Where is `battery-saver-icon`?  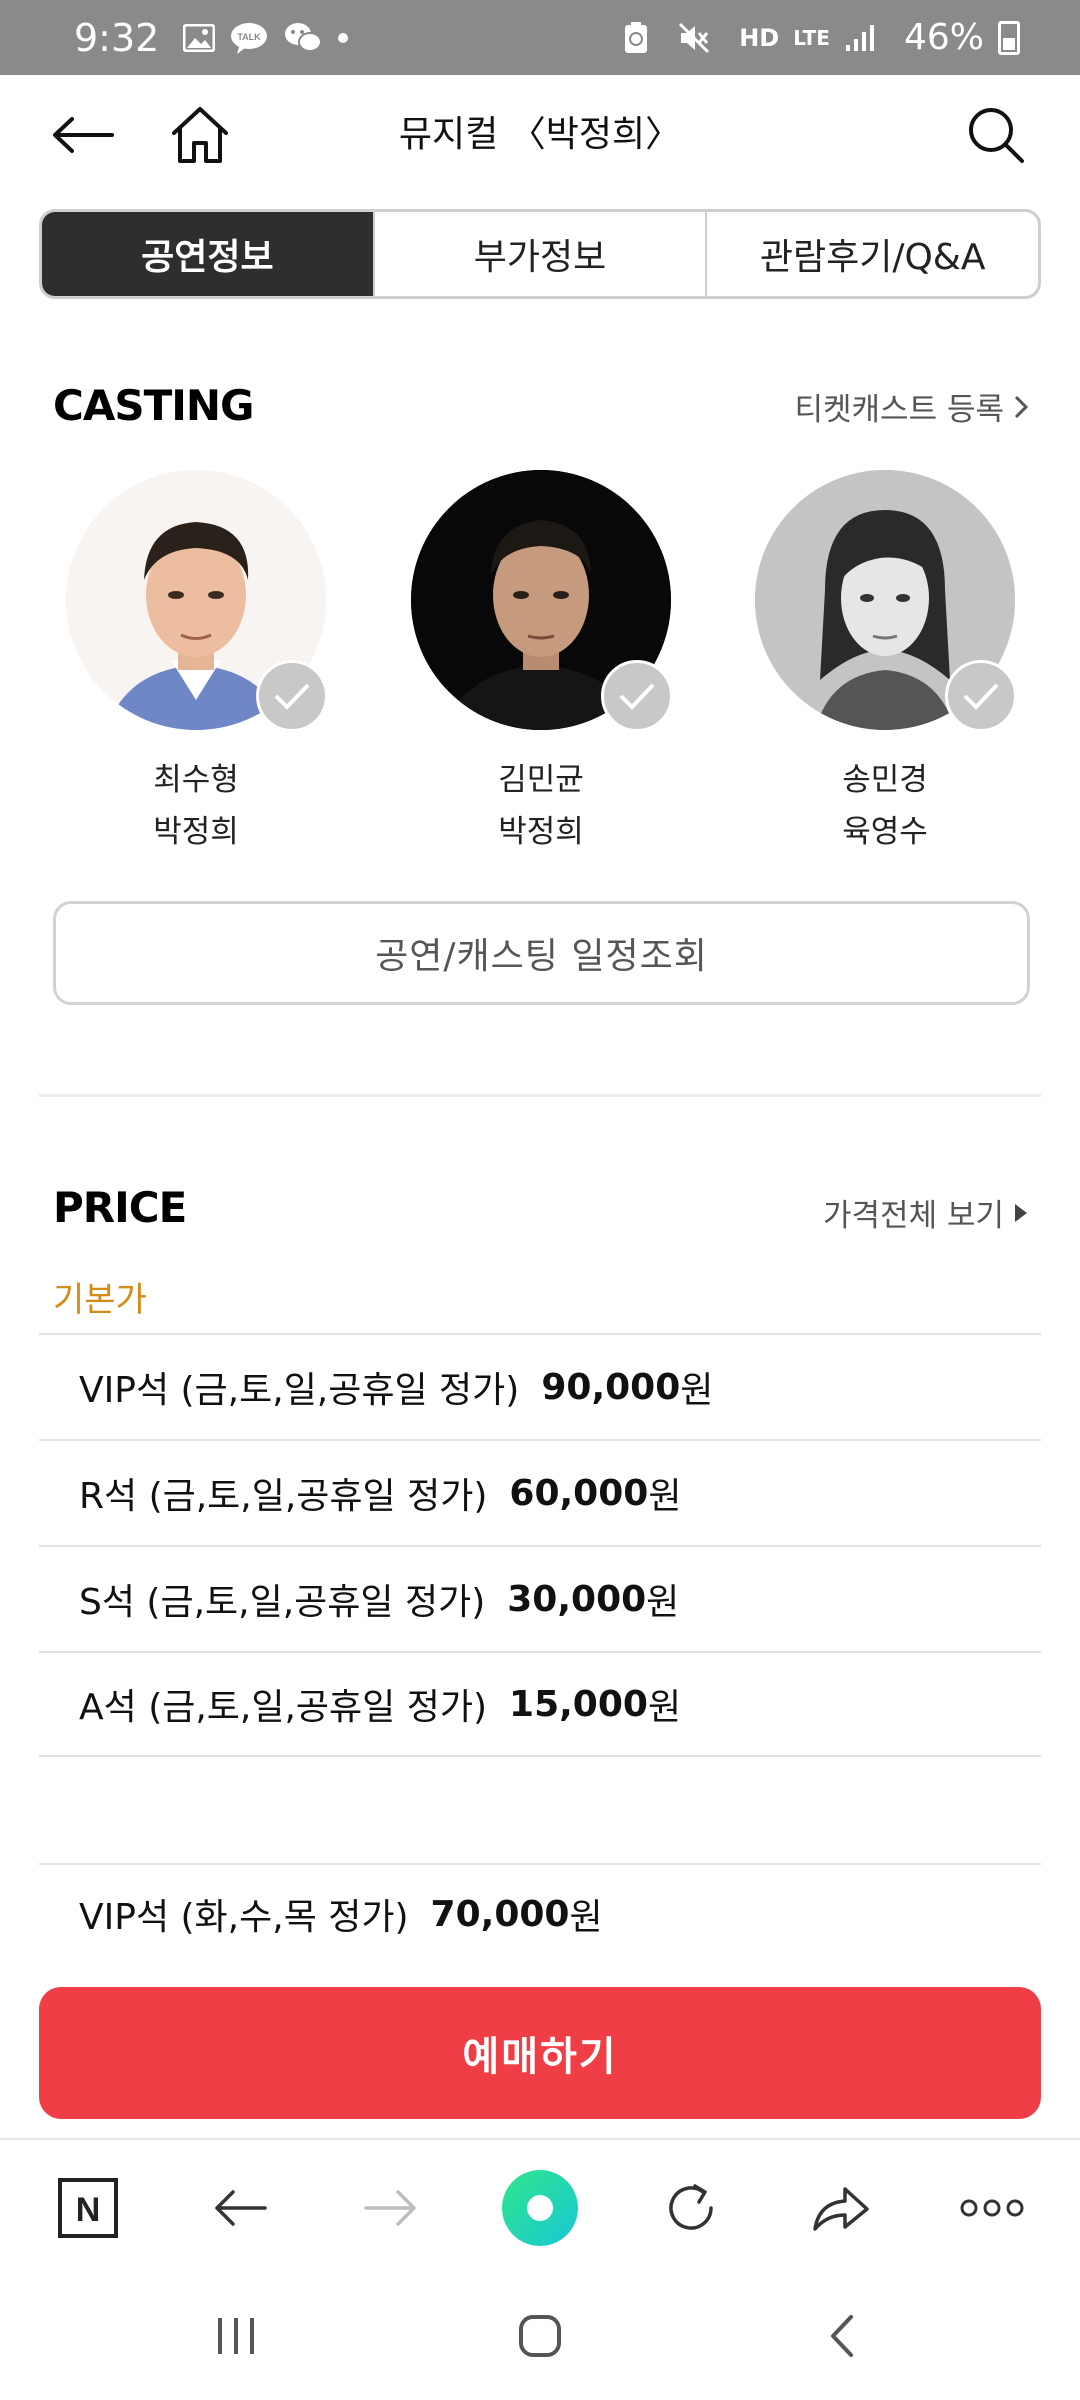
battery-saver-icon is located at coordinates (636, 38).